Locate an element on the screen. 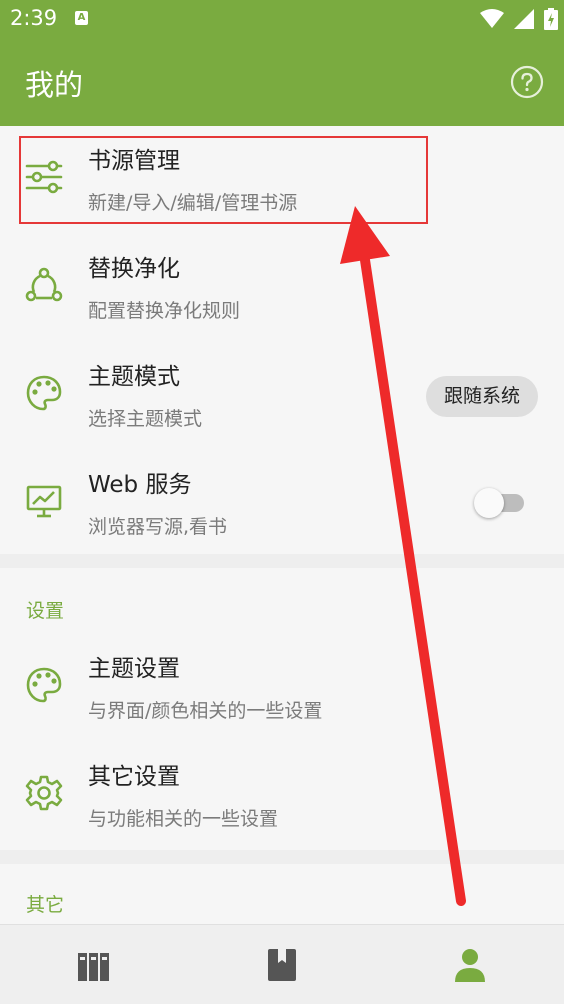 This screenshot has height=1004, width=564. nav-mine is located at coordinates (470, 964).